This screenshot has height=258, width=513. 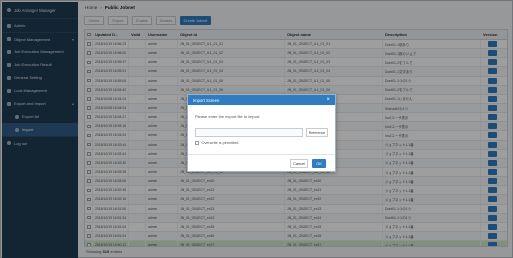 What do you see at coordinates (197, 143) in the screenshot?
I see `overwrite-checkbox` at bounding box center [197, 143].